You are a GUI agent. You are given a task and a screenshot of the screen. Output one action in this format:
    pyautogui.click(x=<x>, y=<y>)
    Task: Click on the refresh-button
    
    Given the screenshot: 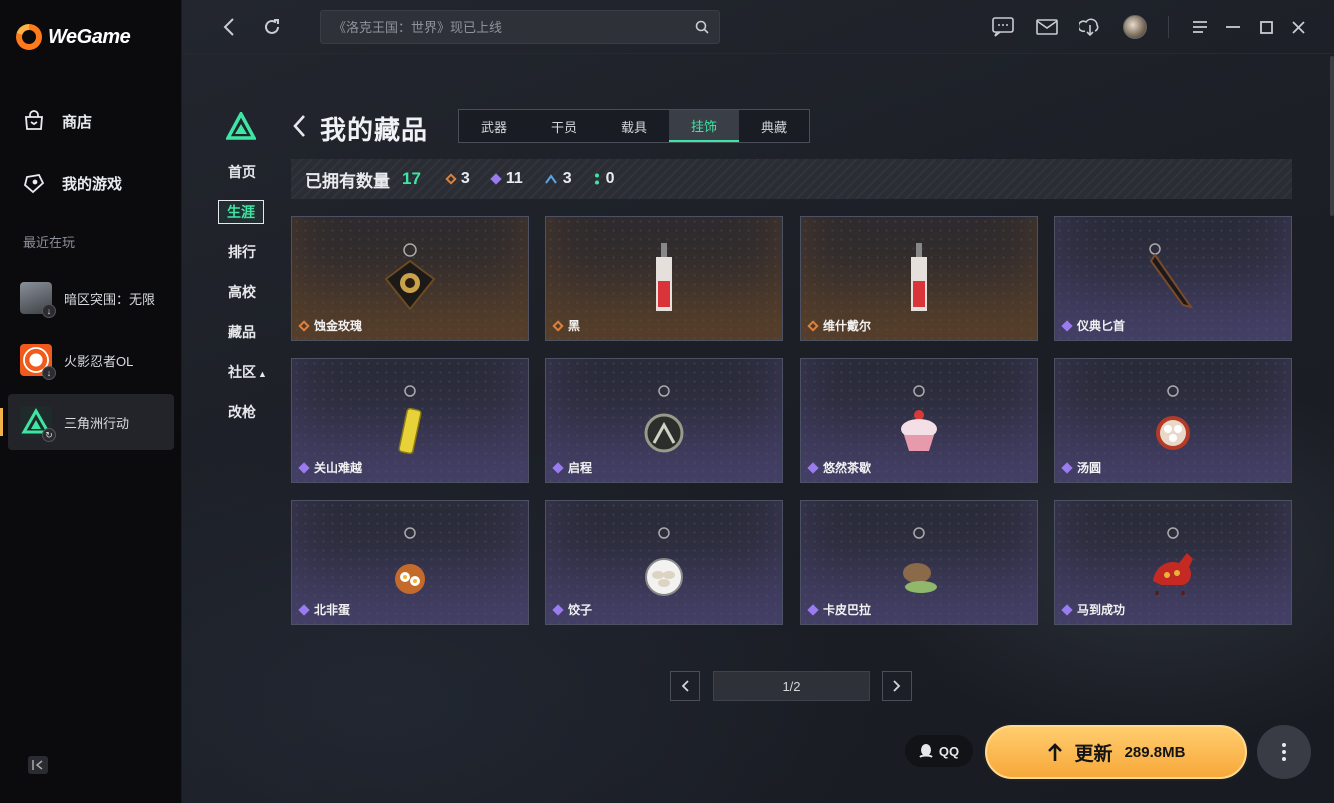 What is the action you would take?
    pyautogui.click(x=272, y=27)
    